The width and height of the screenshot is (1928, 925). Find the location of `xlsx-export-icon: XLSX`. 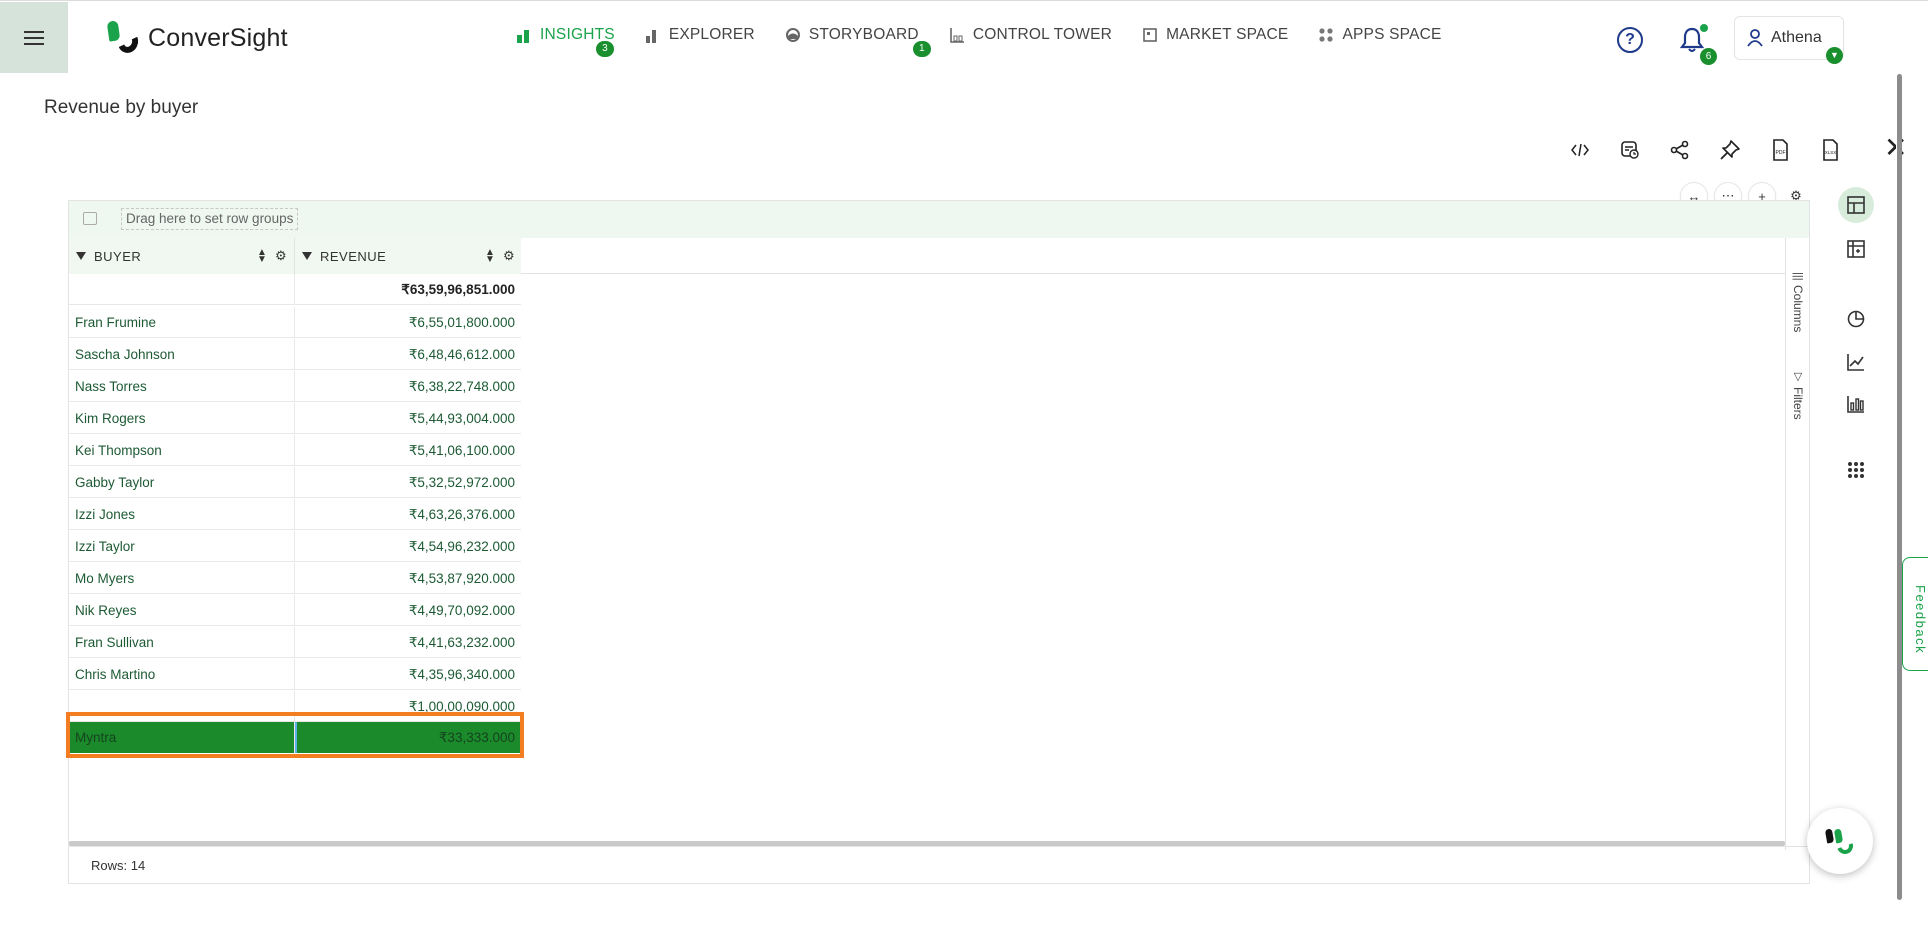

xlsx-export-icon: XLSX is located at coordinates (1830, 150).